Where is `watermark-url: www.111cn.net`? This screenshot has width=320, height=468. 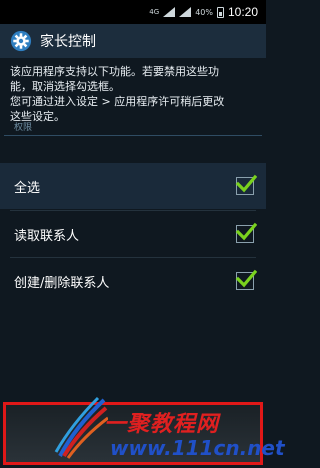
watermark-url: www.111cn.net is located at coordinates (197, 448).